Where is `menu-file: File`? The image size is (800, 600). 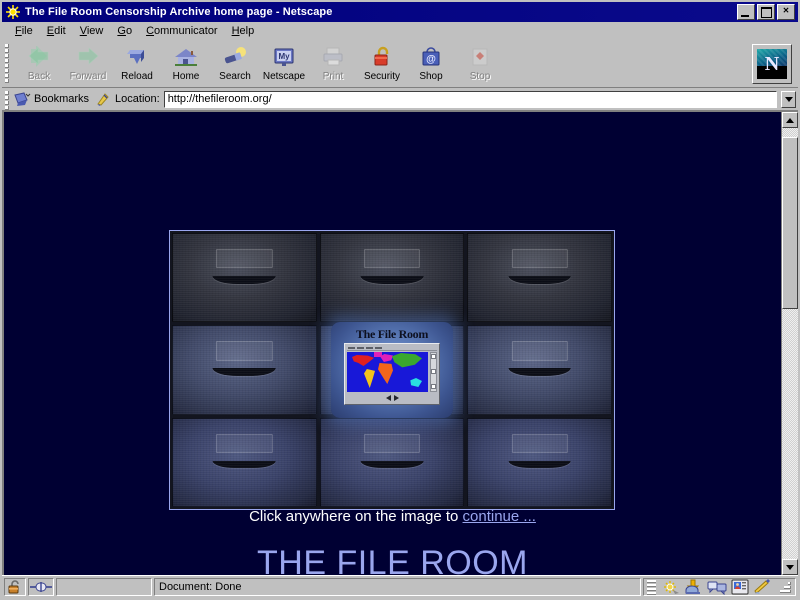
menu-file: File is located at coordinates (24, 31).